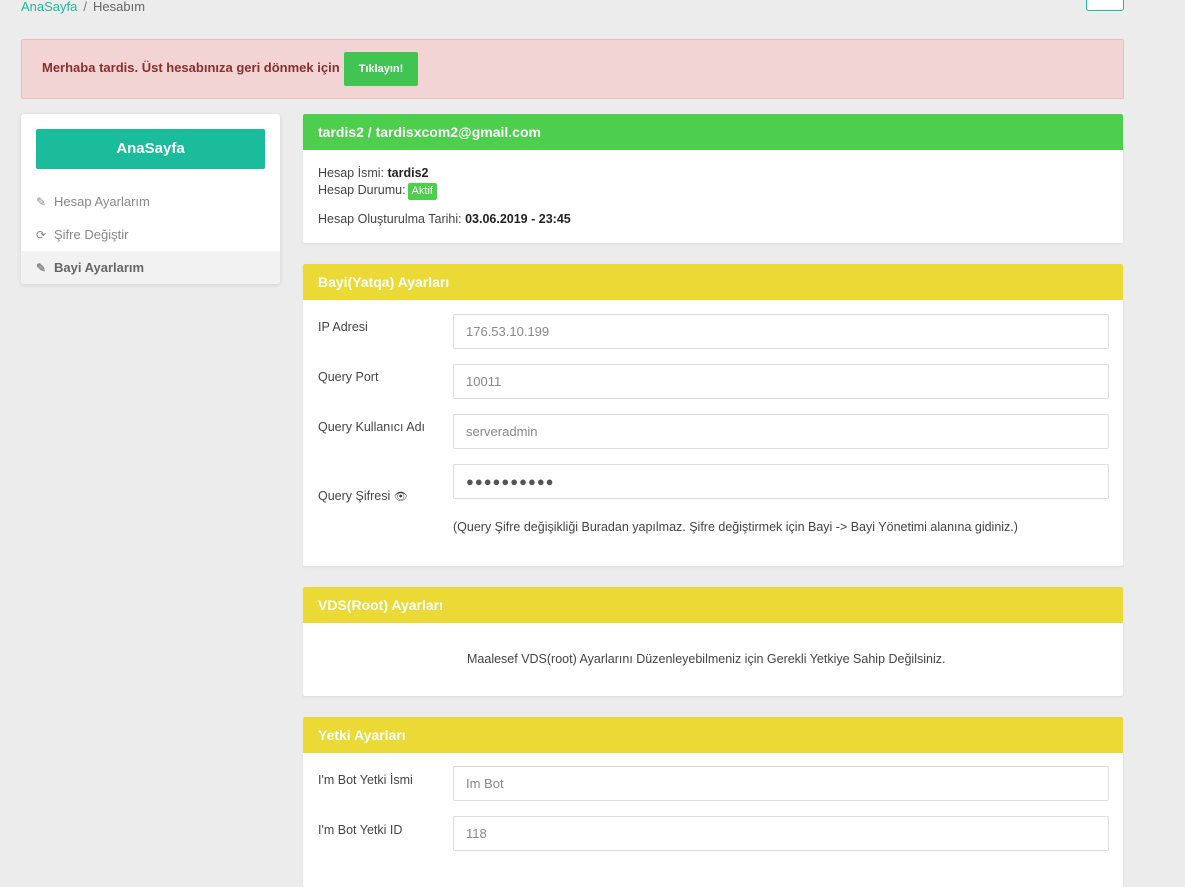 The image size is (1185, 887). Describe the element at coordinates (518, 219) in the screenshot. I see `account-created-value: 03.06.2019 - 23:45` at that location.